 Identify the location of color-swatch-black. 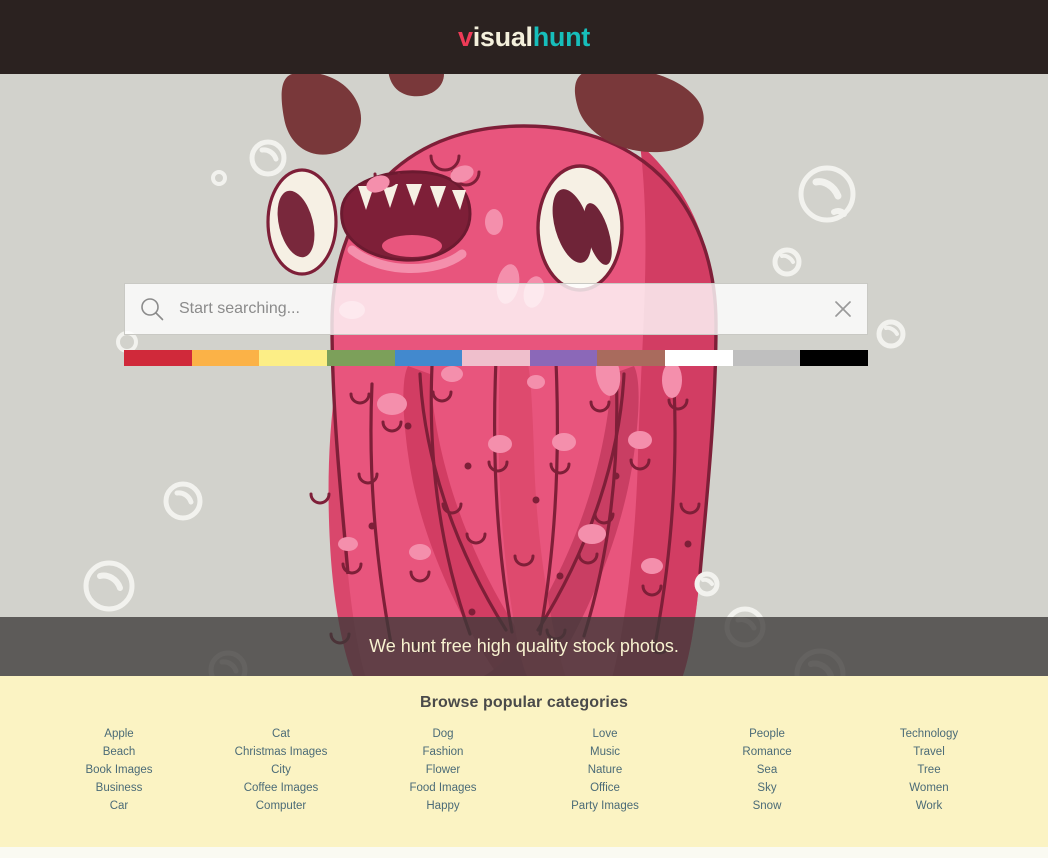
(834, 358).